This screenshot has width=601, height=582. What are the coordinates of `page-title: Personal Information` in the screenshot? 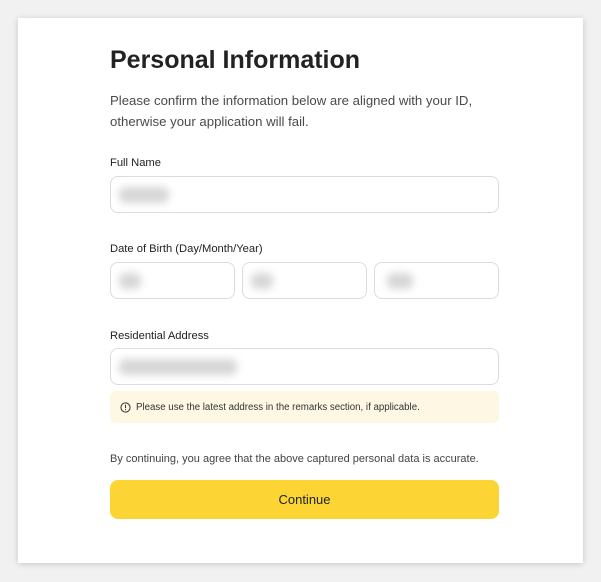 It's located at (235, 60).